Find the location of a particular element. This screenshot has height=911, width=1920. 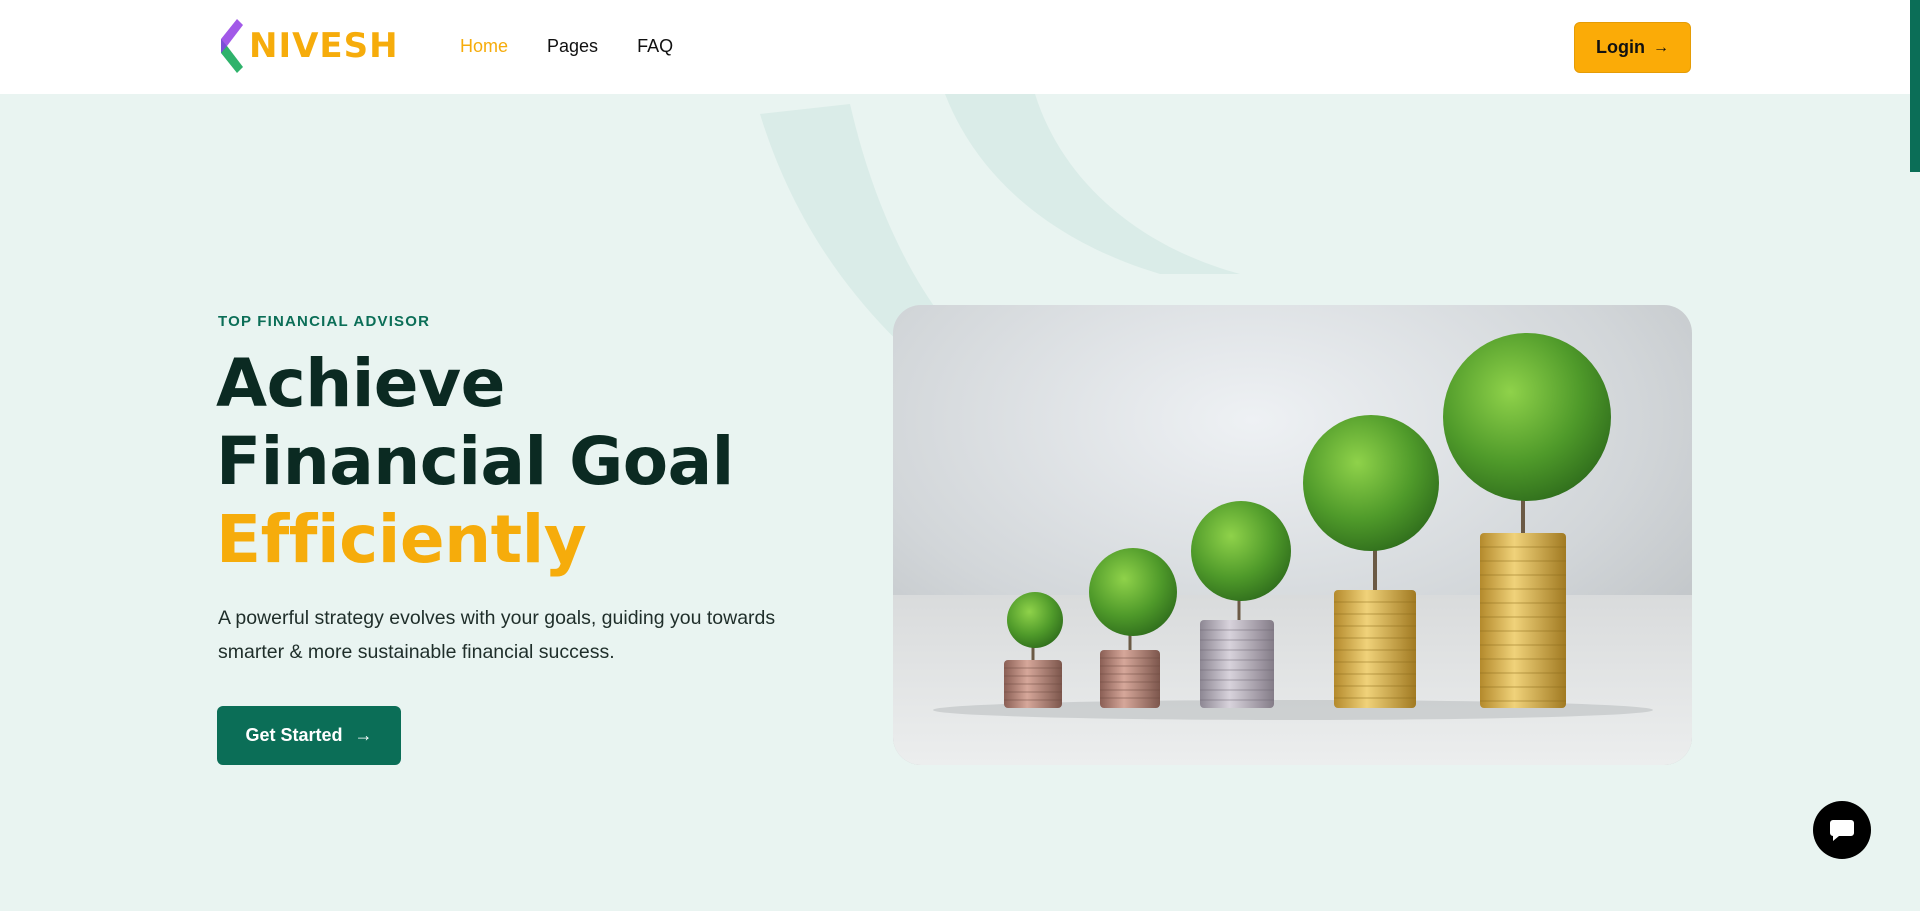

logo-mark-icon is located at coordinates (232, 46).